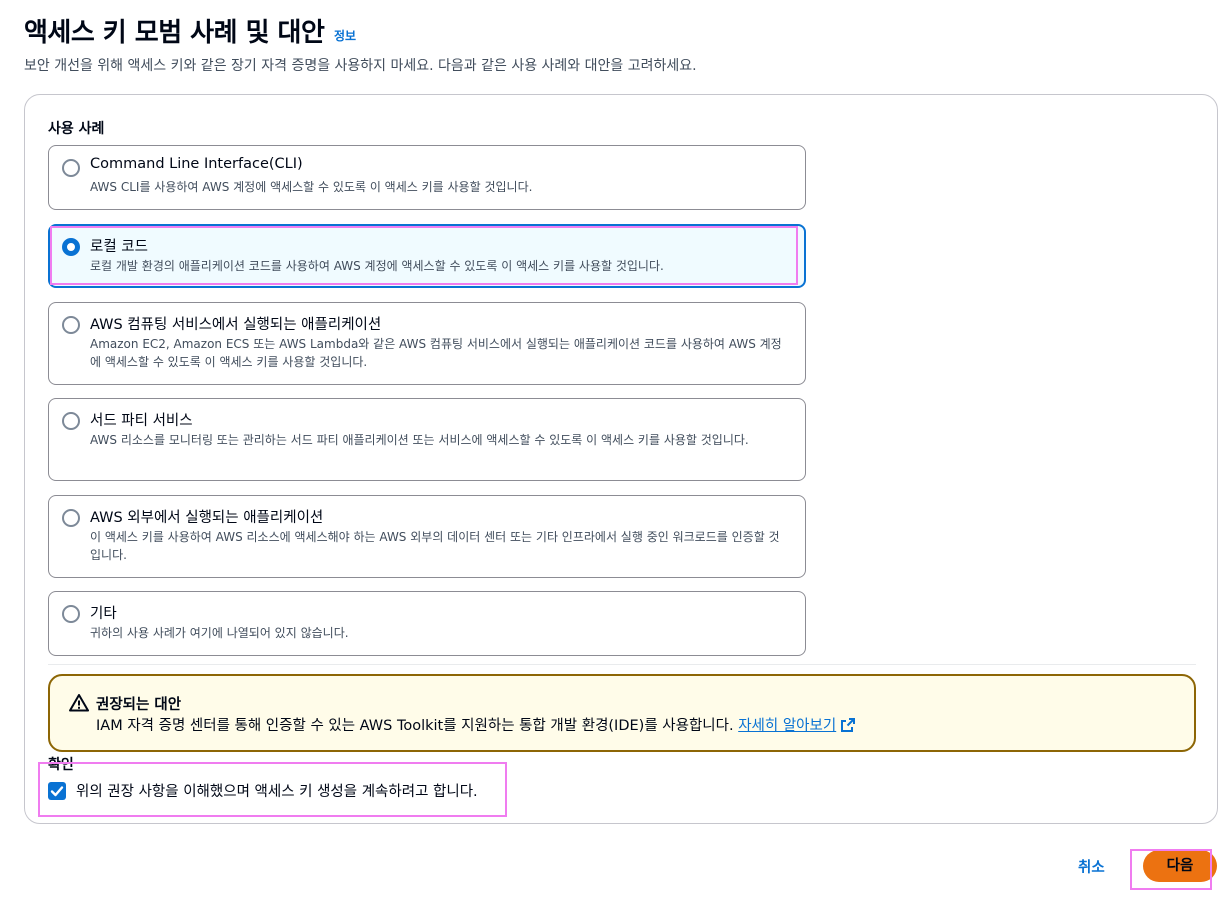 This screenshot has width=1231, height=901. I want to click on use-case-label: 사용 사례, so click(76, 129).